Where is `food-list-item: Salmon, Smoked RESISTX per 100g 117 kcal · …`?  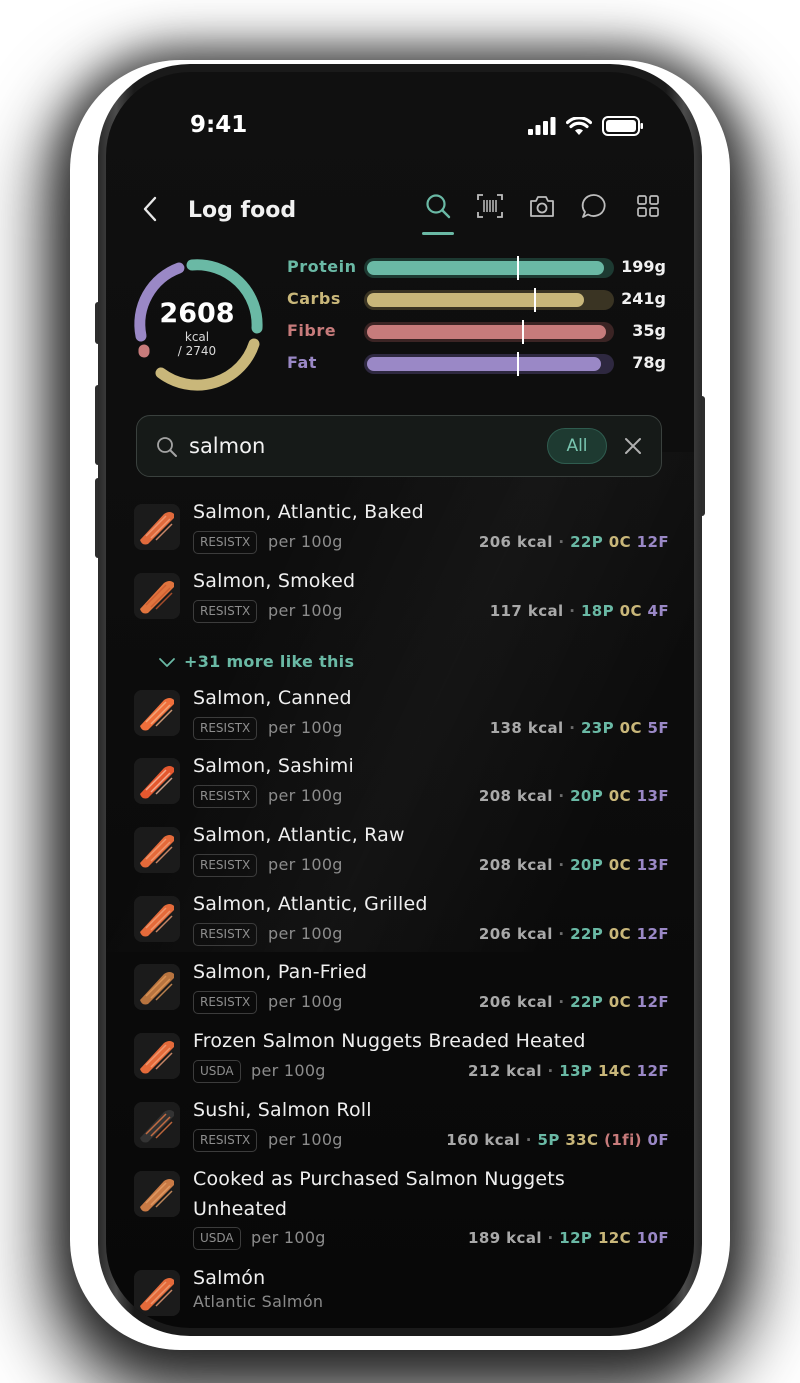
food-list-item: Salmon, Smoked RESISTX per 100g 117 kcal · … is located at coordinates (400, 605).